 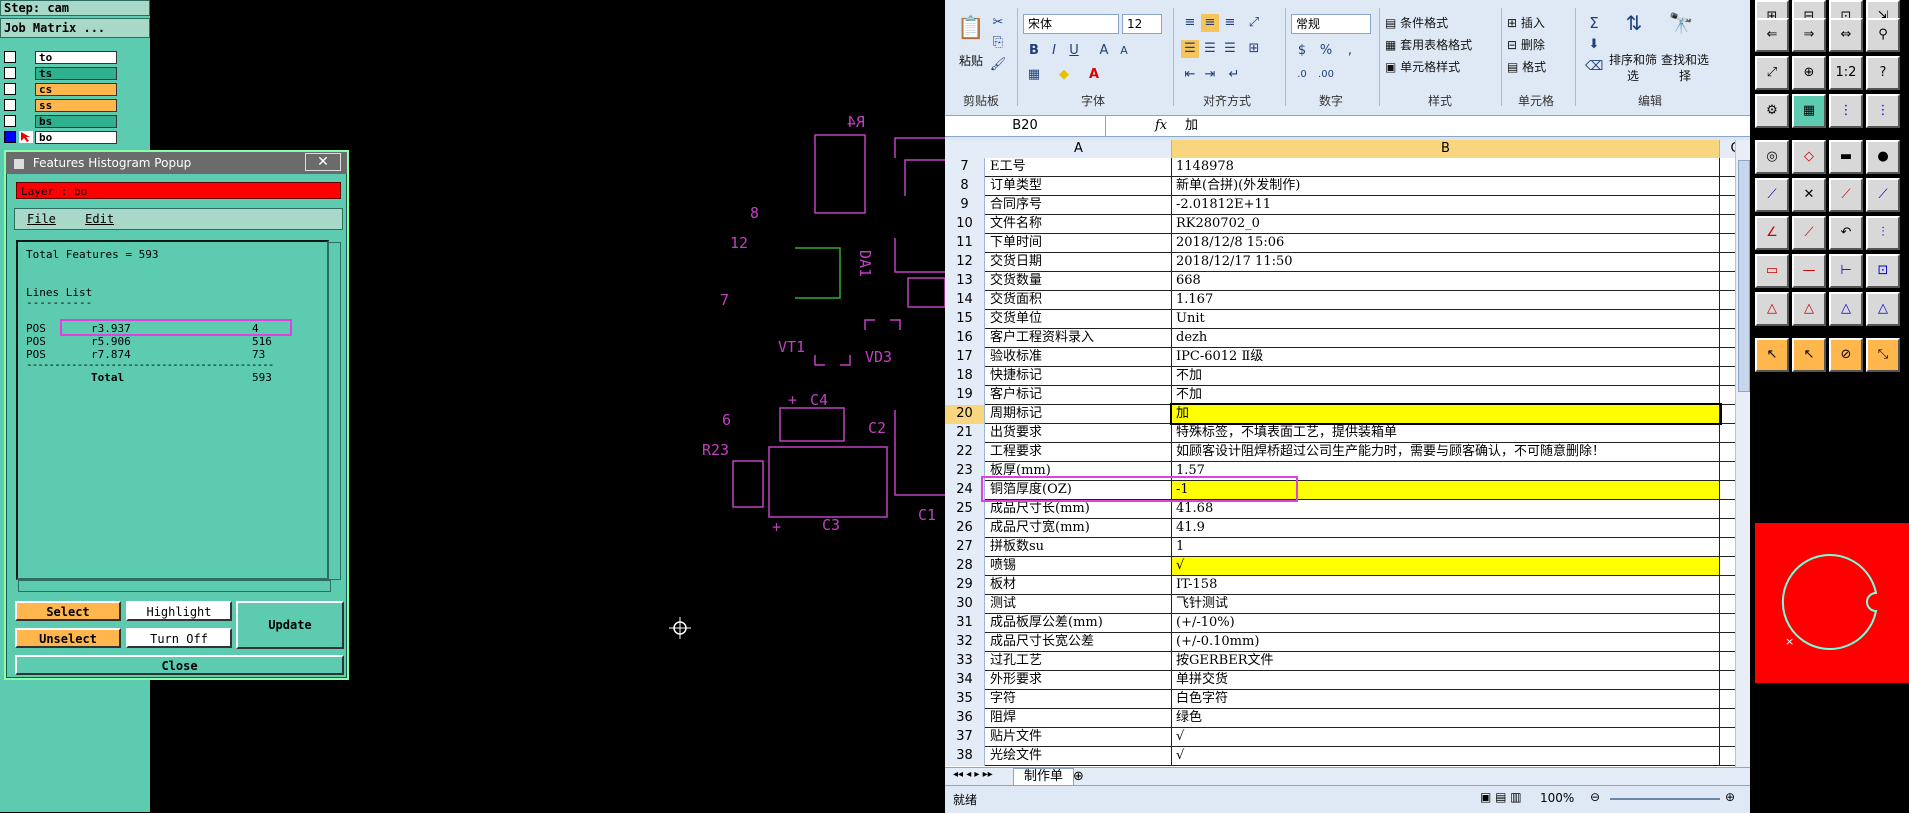 What do you see at coordinates (1446, 509) in the screenshot?
I see `cell-b: 41.68` at bounding box center [1446, 509].